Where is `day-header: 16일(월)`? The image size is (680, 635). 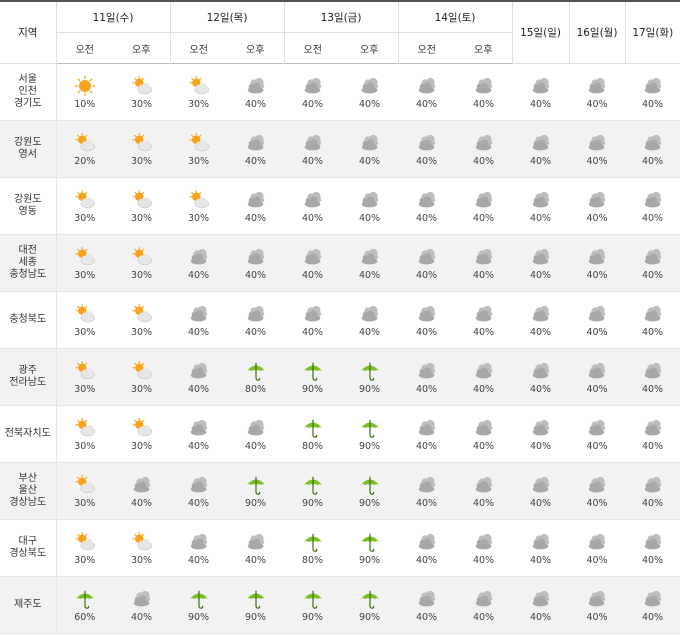
day-header: 16일(월) is located at coordinates (597, 32).